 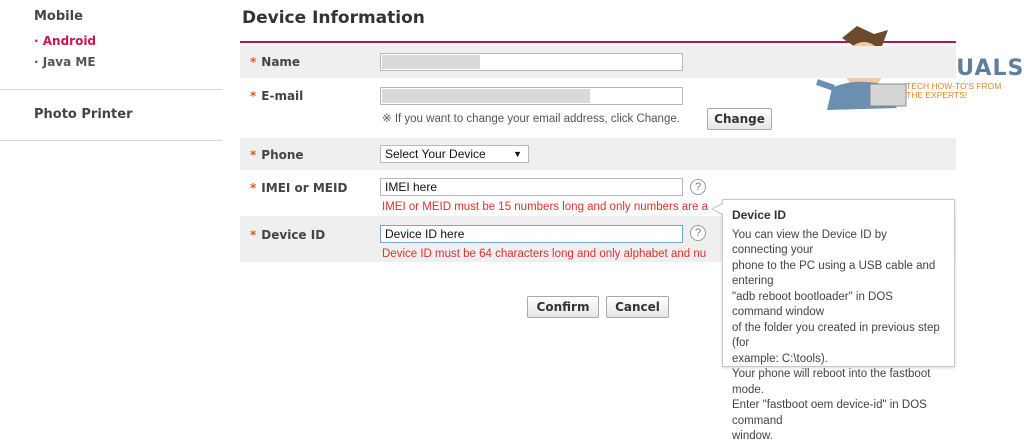 I want to click on sidebar-item-java-me: · Java ME, so click(x=65, y=62).